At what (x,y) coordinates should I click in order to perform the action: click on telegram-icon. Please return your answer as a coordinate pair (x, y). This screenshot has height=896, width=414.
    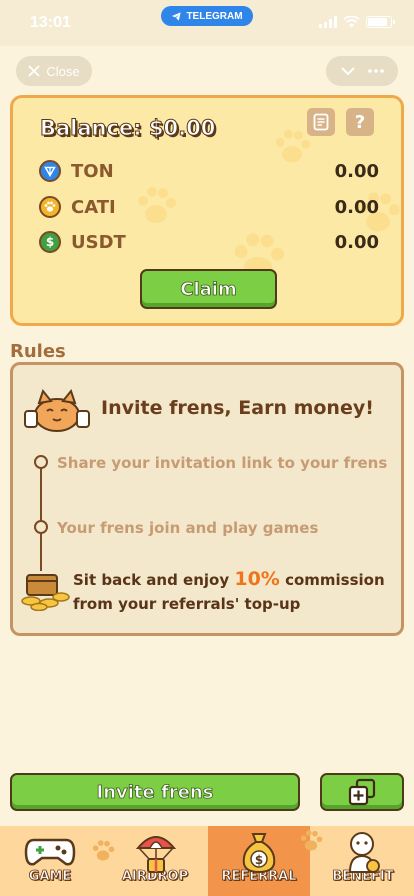
    Looking at the image, I should click on (177, 16).